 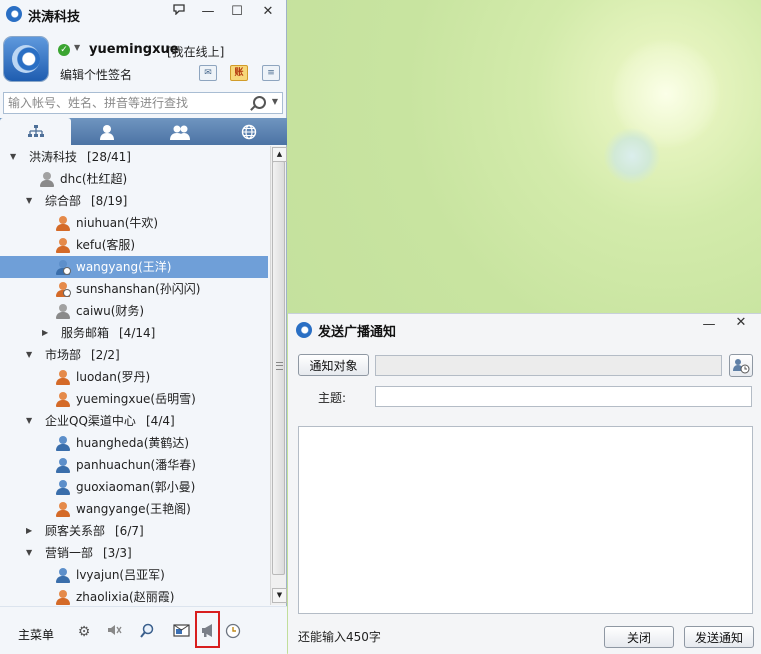 I want to click on internet-icon, so click(x=249, y=132).